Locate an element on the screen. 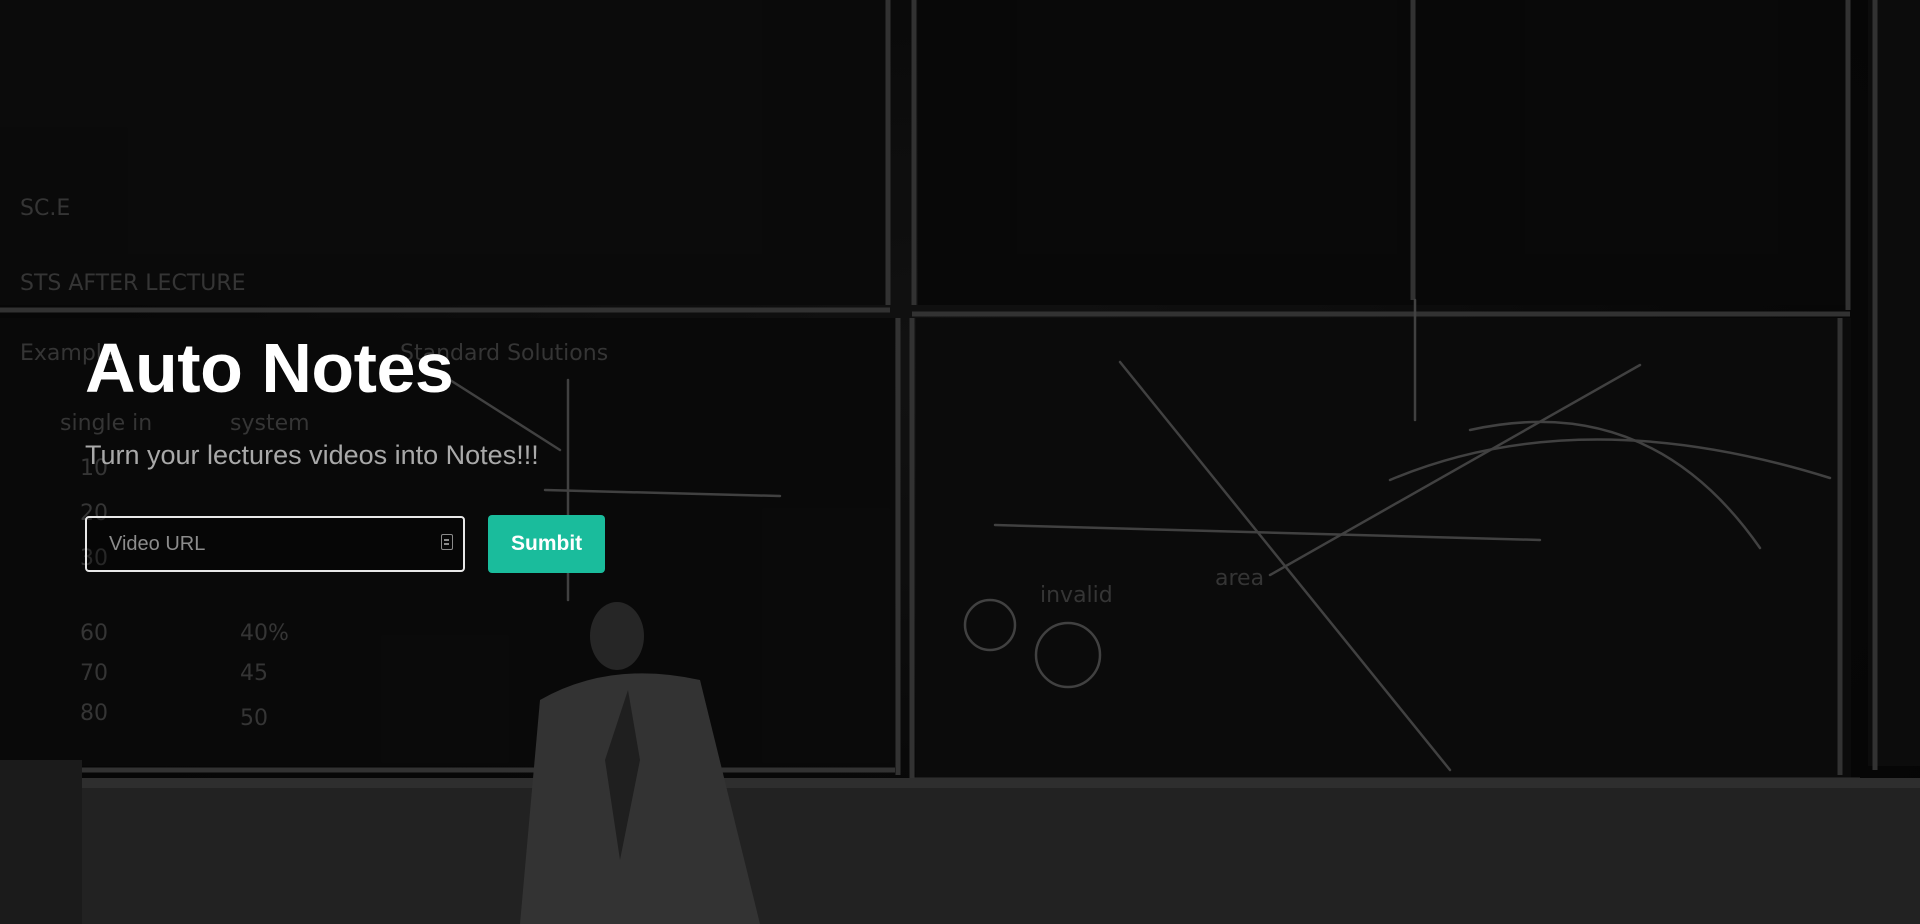 This screenshot has height=924, width=1920. url-form: Sumbit is located at coordinates (535, 544).